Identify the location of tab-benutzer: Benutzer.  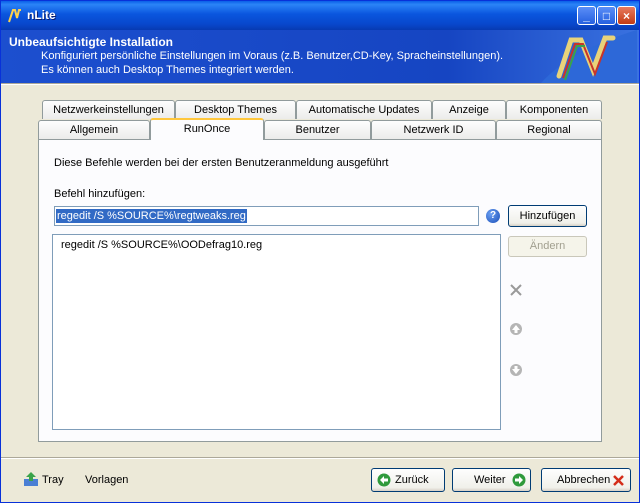
(317, 129).